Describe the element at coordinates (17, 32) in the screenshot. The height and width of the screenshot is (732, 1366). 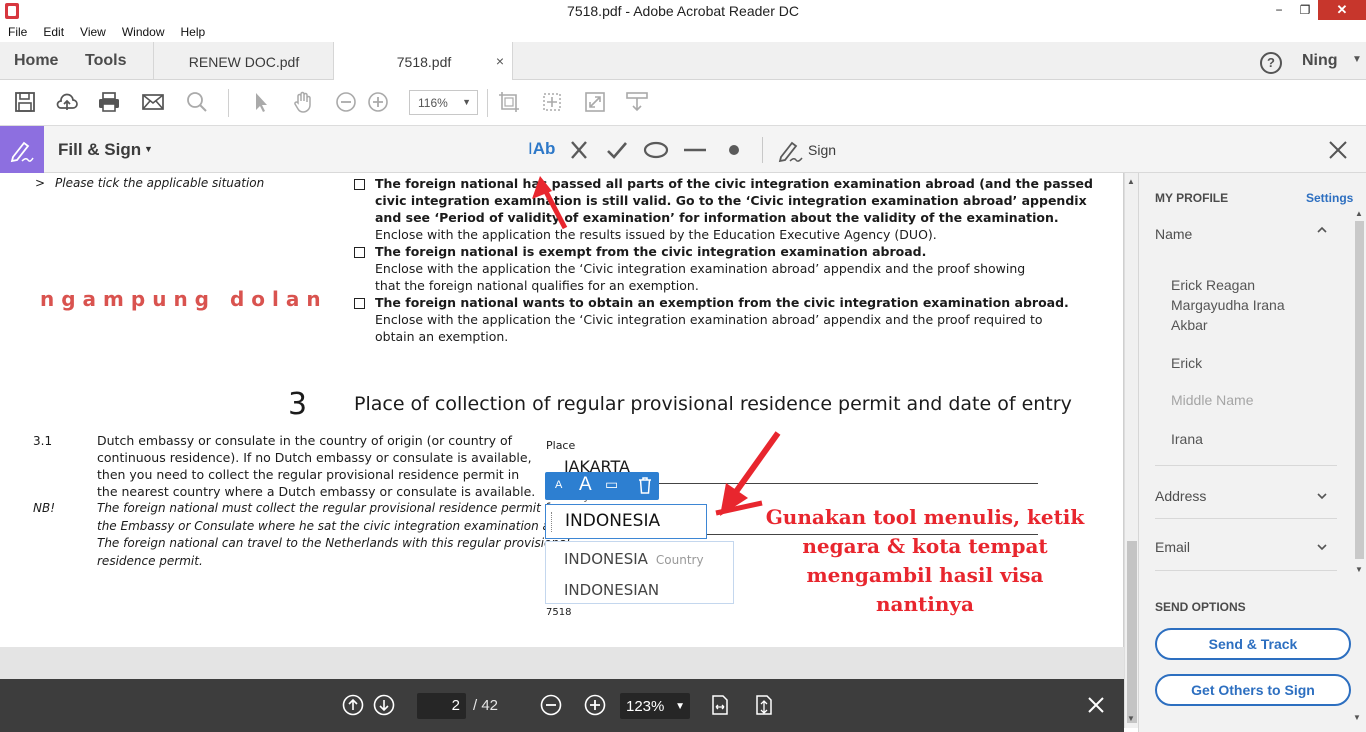
I see `menu-file: File` at that location.